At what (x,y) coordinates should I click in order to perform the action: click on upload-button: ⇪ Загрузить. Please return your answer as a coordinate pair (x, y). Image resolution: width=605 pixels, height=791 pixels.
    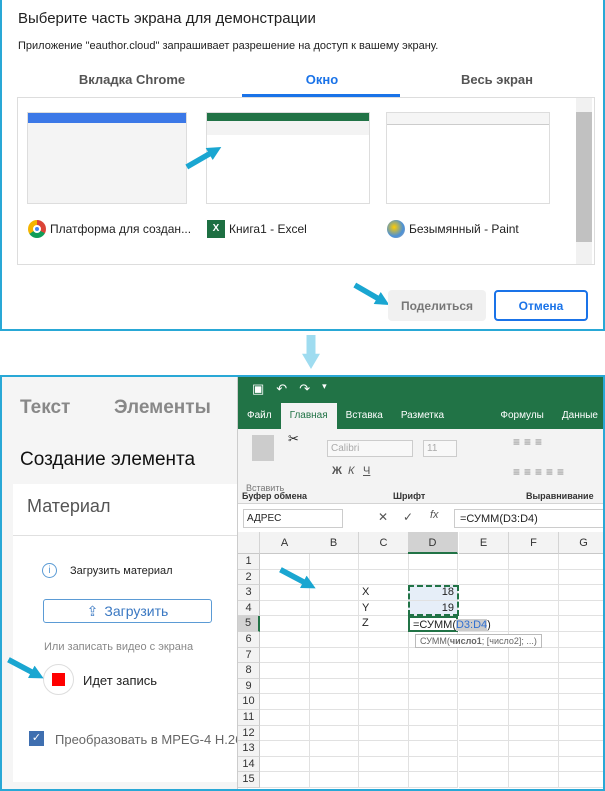
    Looking at the image, I should click on (127, 611).